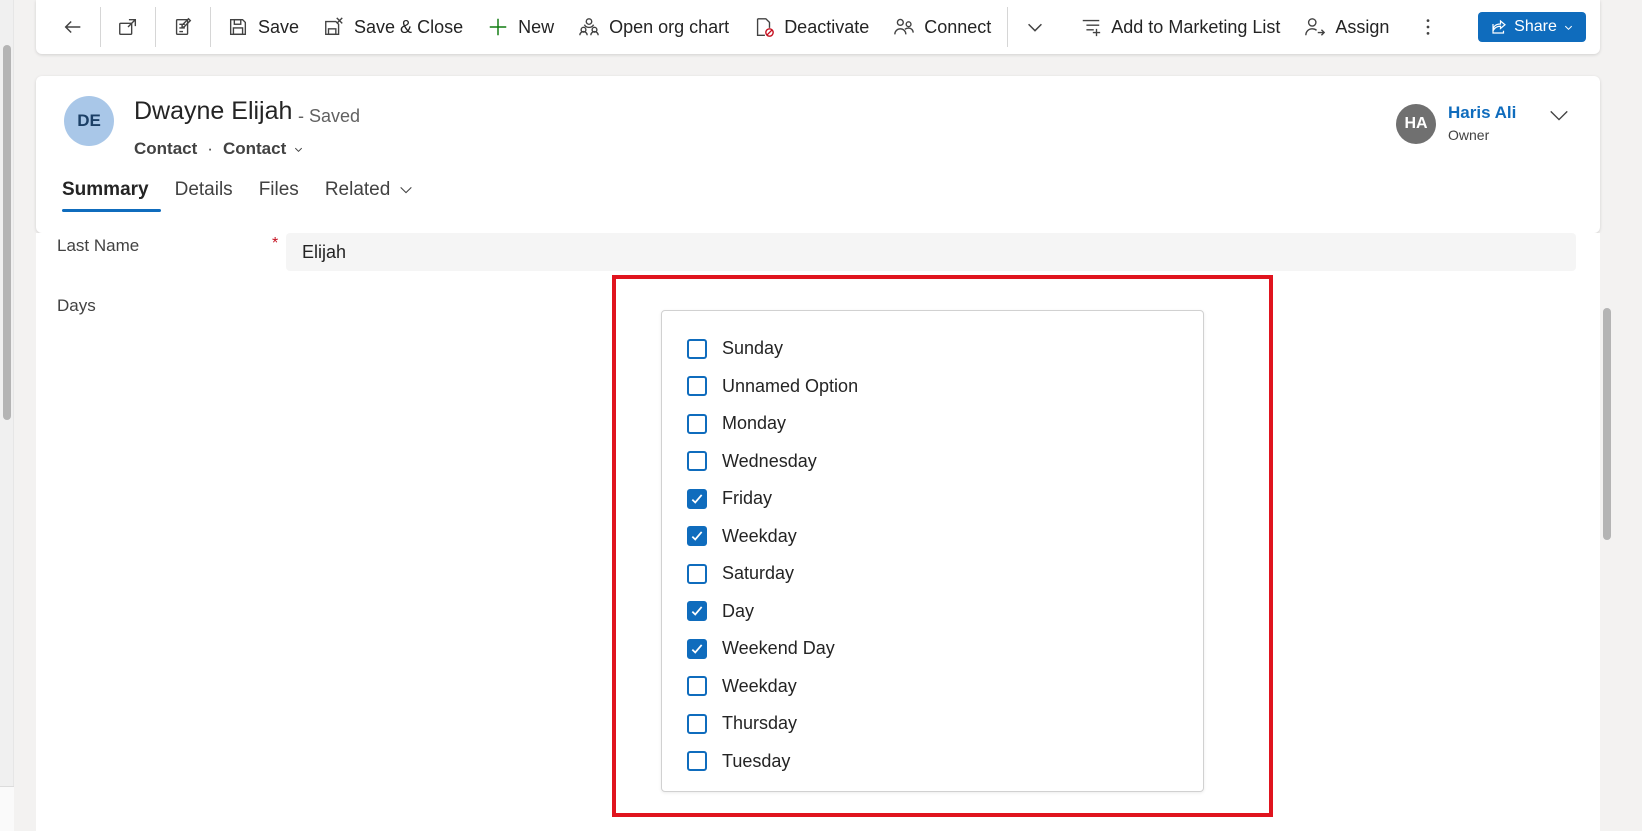  Describe the element at coordinates (7, 232) in the screenshot. I see `page-scrollbar-thumb` at that location.